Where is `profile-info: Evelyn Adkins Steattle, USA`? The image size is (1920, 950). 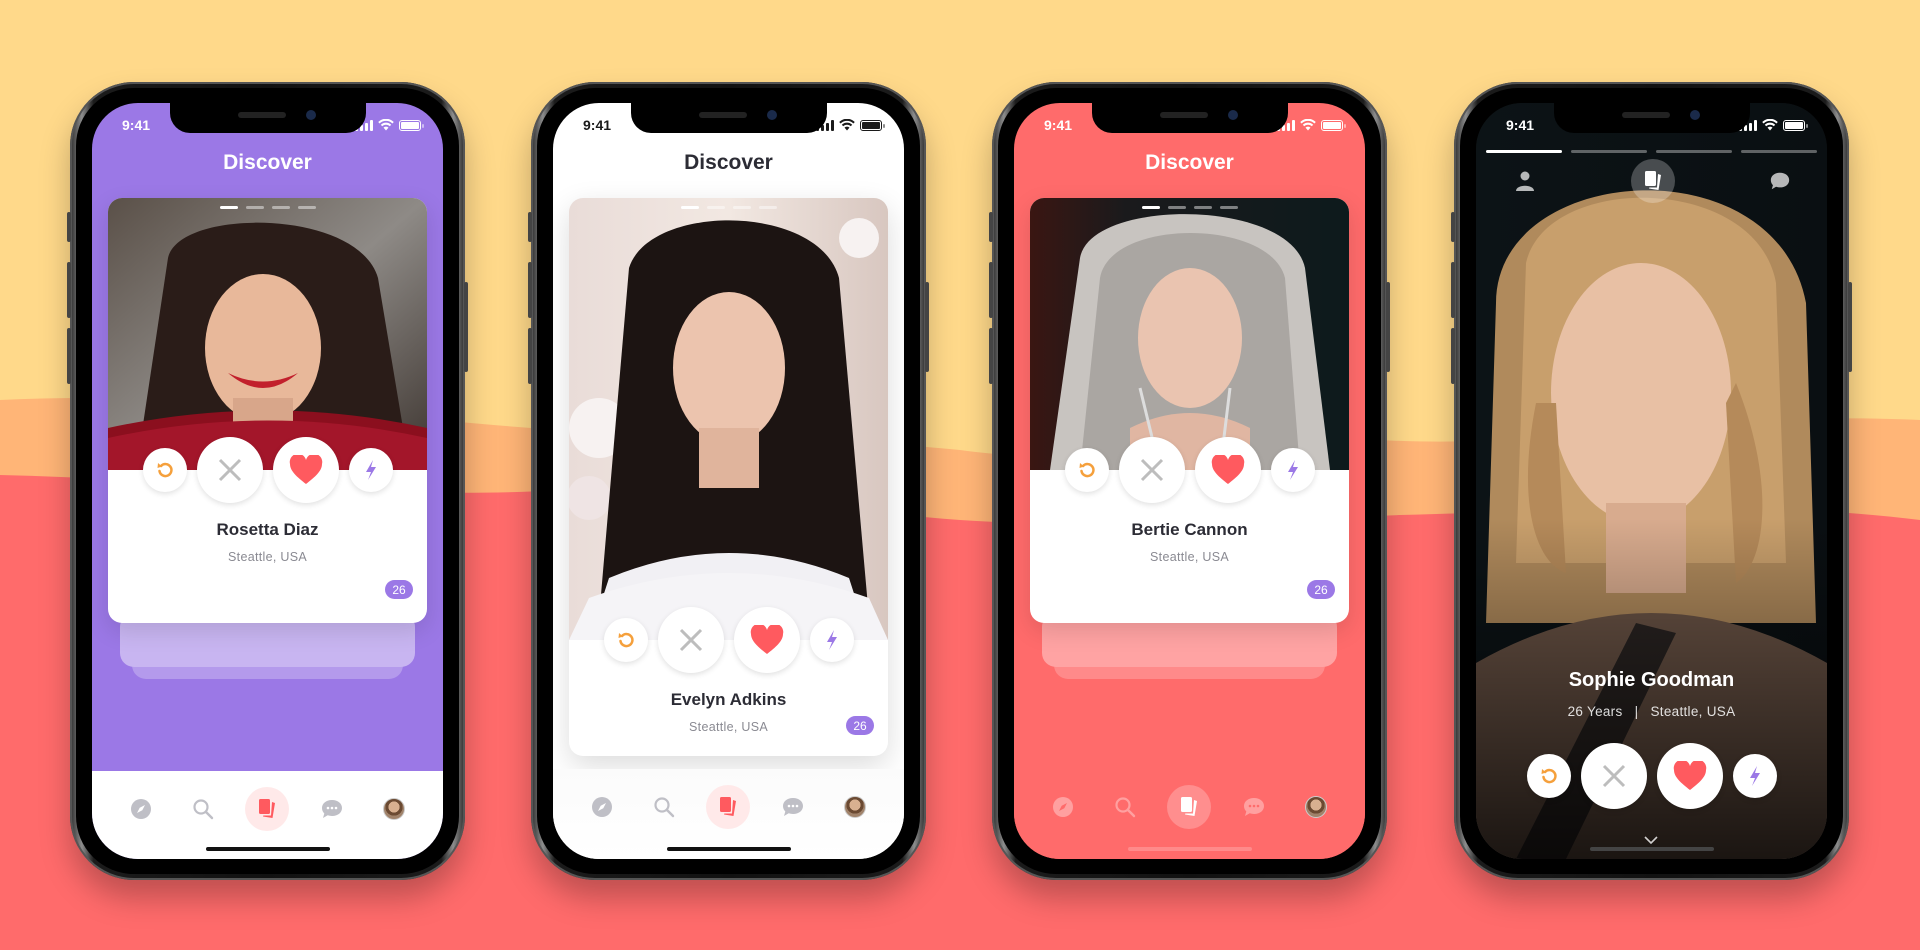
profile-info: Evelyn Adkins Steattle, USA is located at coordinates (728, 712).